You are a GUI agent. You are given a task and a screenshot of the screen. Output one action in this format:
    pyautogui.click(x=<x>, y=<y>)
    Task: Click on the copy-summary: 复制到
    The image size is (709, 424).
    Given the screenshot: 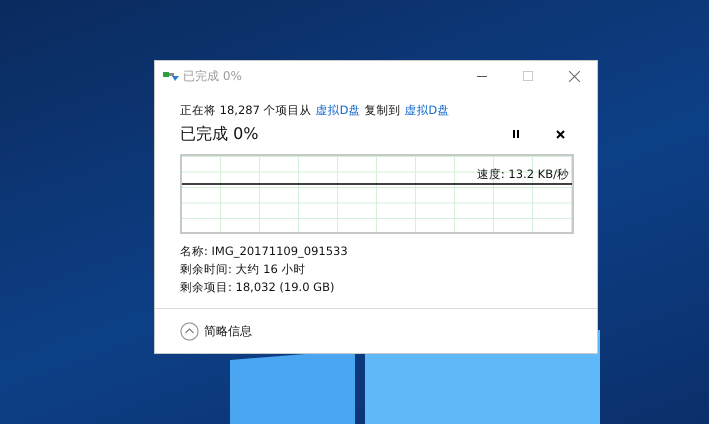 What is the action you would take?
    pyautogui.click(x=382, y=110)
    